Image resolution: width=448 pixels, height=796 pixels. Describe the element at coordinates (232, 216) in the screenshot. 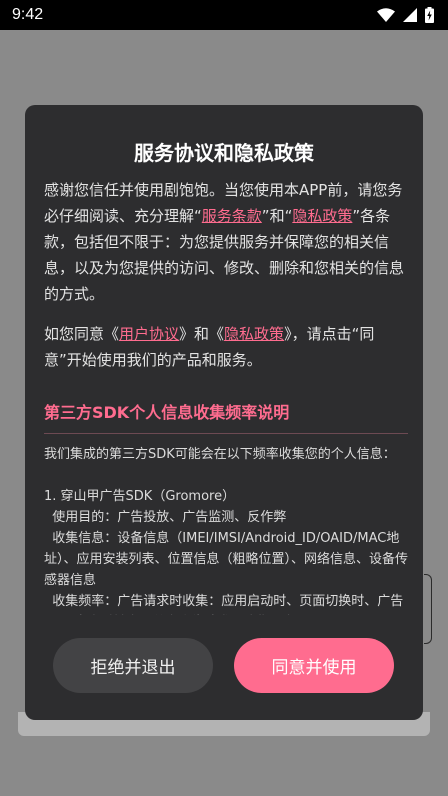

I see `terms-of-service-link: 服务条款` at that location.